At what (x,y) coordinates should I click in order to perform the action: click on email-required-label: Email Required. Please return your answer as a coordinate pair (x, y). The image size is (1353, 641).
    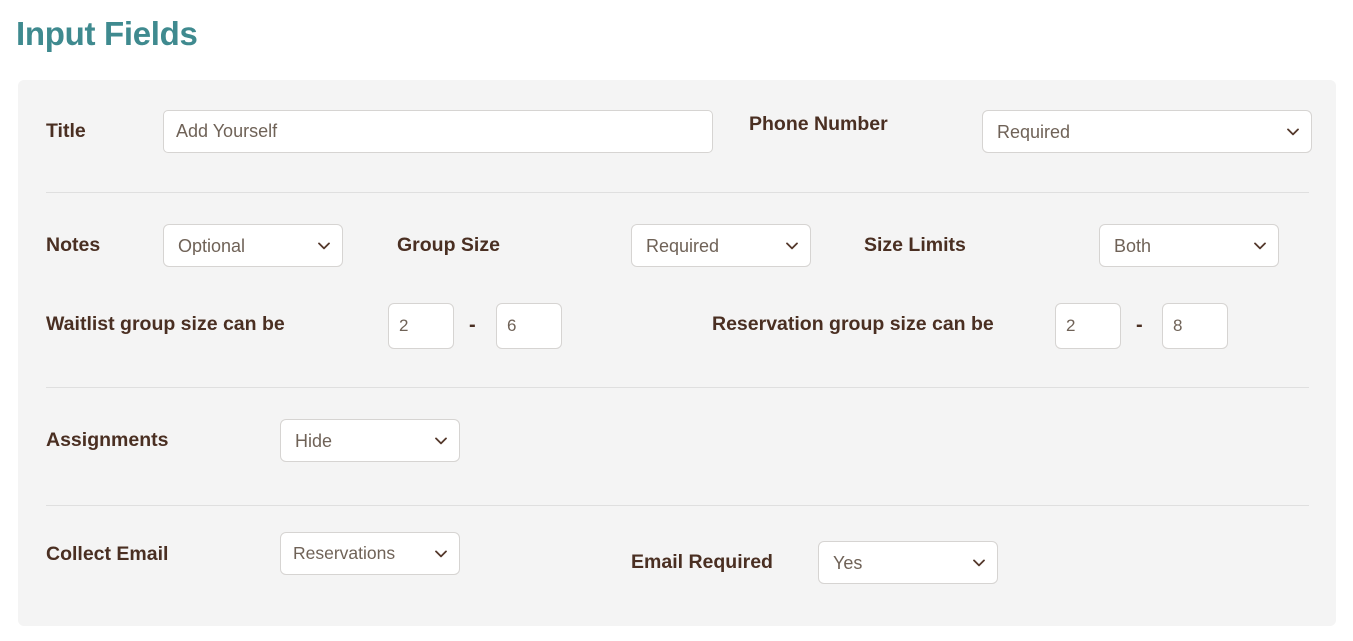
    Looking at the image, I should click on (702, 562).